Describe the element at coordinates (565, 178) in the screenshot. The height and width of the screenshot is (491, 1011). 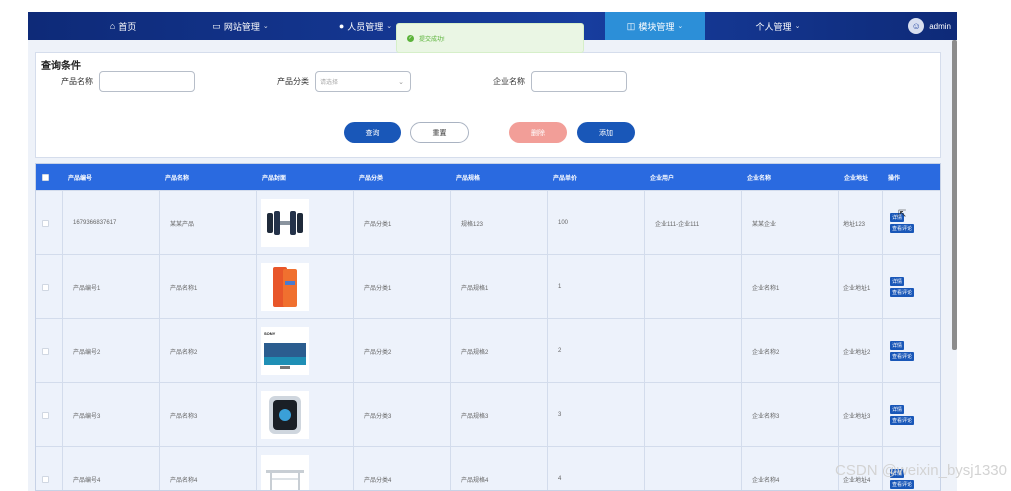
I see `header-product-price: 产品单价` at that location.